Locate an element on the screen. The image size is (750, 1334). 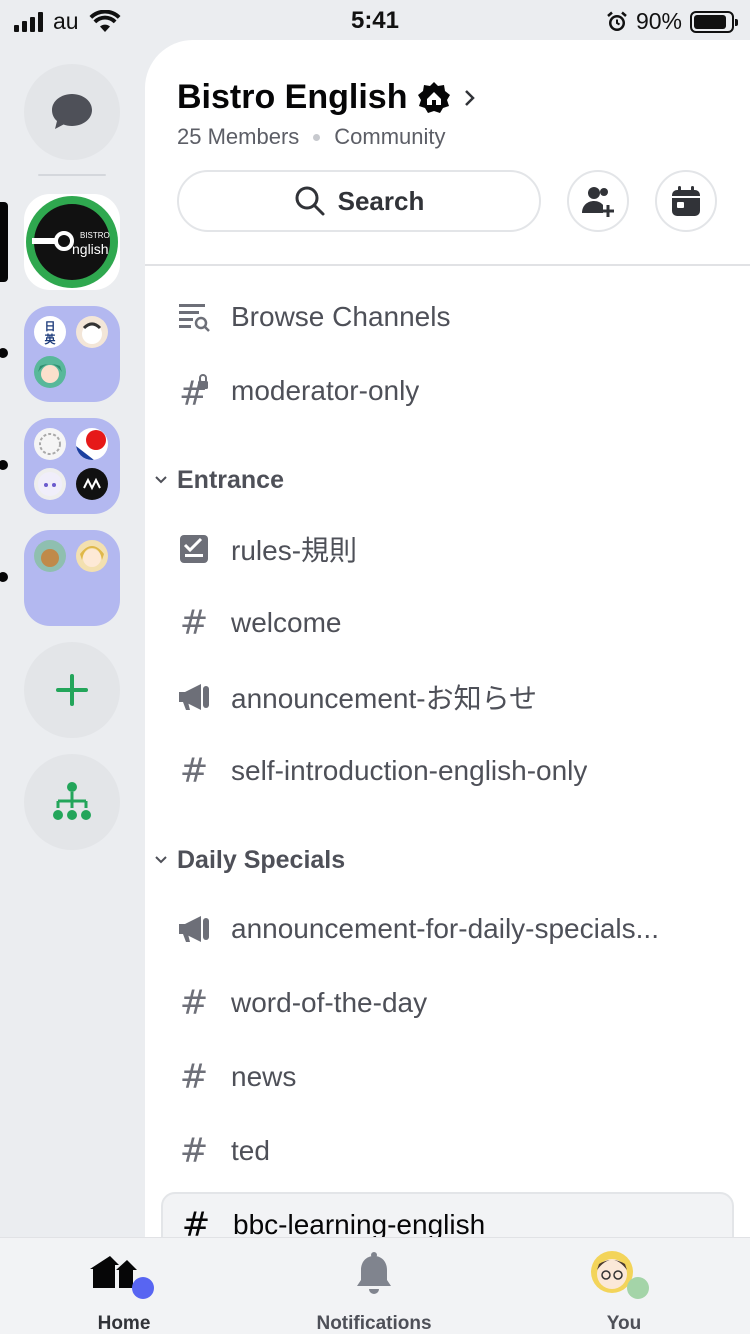
channel-welcome: # welcome is located at coordinates (447, 623).